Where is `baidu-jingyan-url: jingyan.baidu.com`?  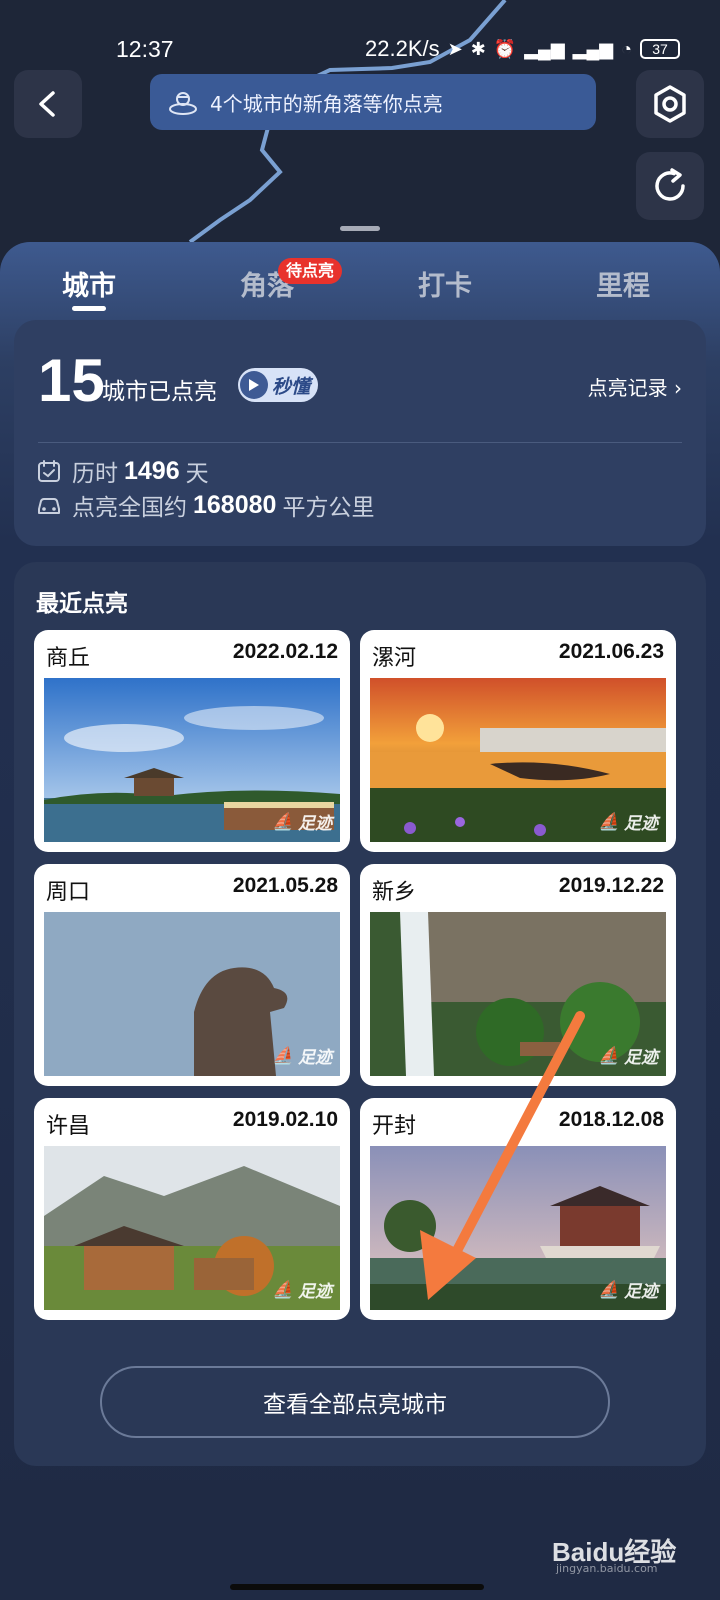
baidu-jingyan-url: jingyan.baidu.com is located at coordinates (607, 1568).